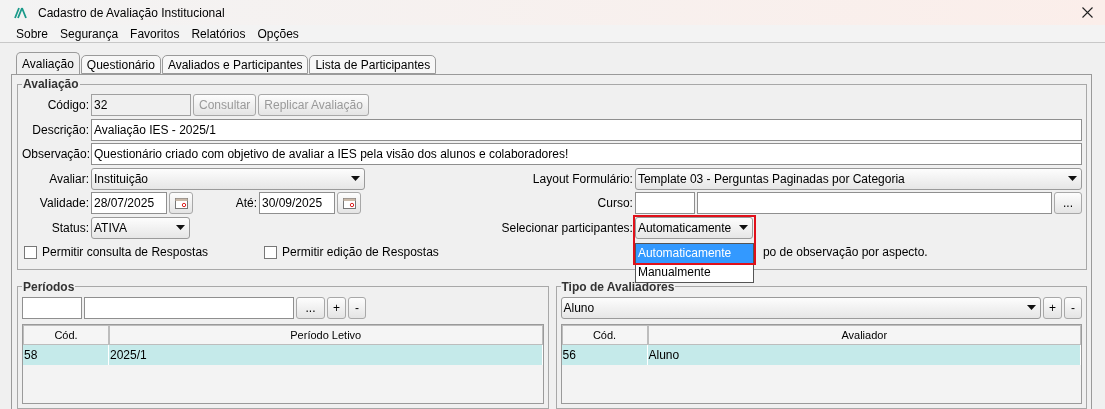 This screenshot has height=409, width=1105. I want to click on field-label: Curso:, so click(614, 203).